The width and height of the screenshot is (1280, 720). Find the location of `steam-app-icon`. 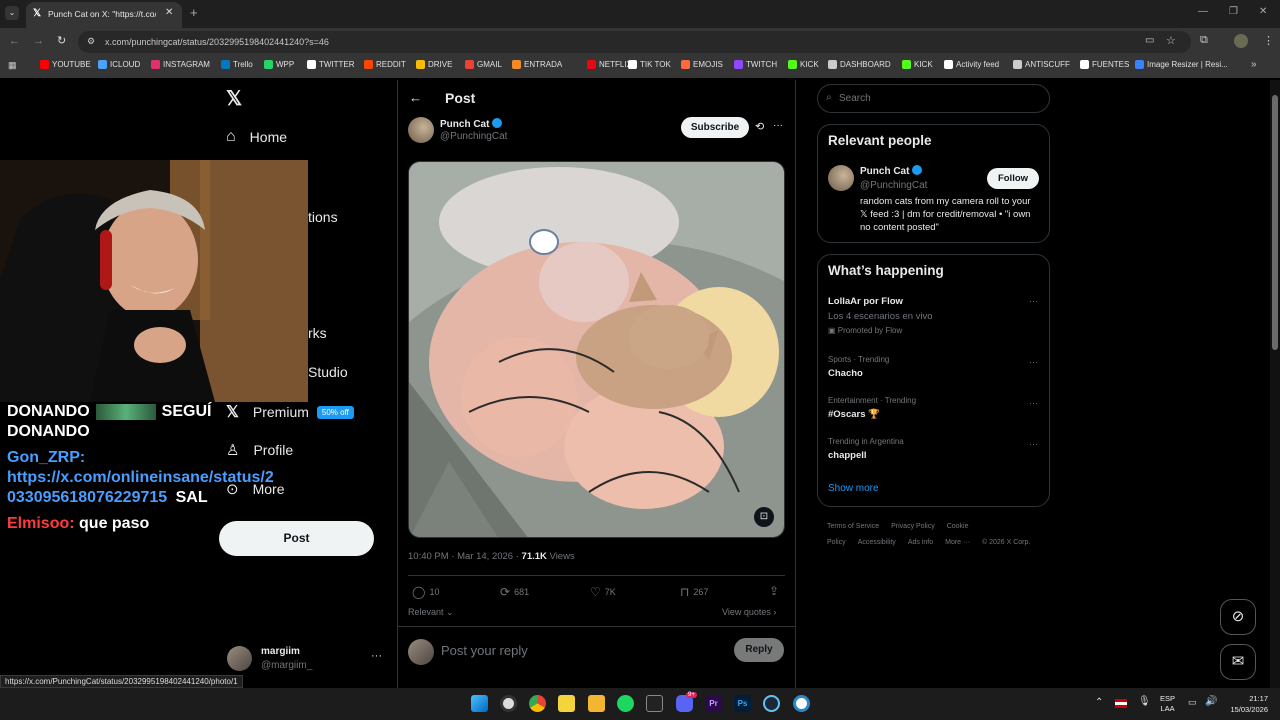

steam-app-icon is located at coordinates (771, 703).